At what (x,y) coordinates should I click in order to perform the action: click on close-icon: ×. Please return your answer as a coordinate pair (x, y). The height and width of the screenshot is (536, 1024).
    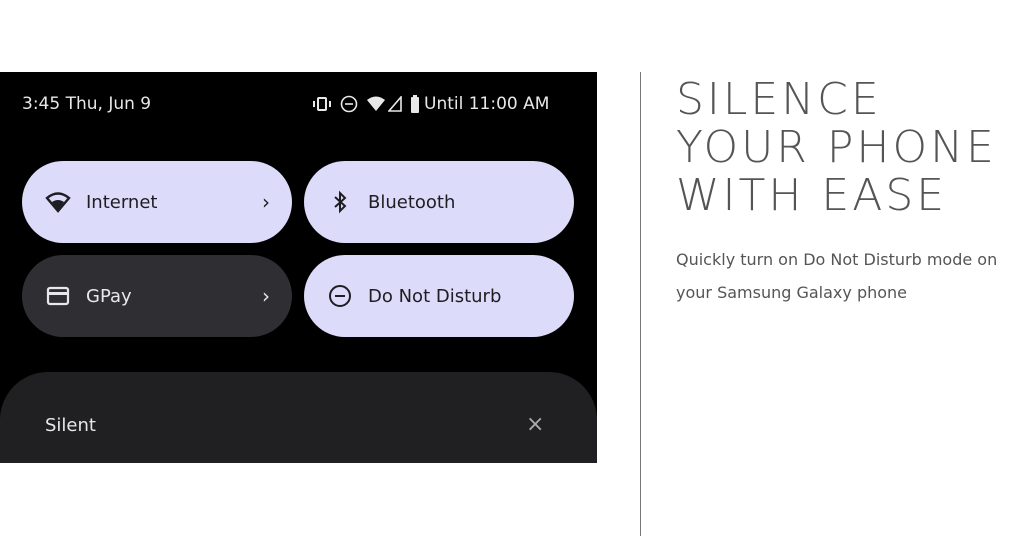
    Looking at the image, I should click on (535, 424).